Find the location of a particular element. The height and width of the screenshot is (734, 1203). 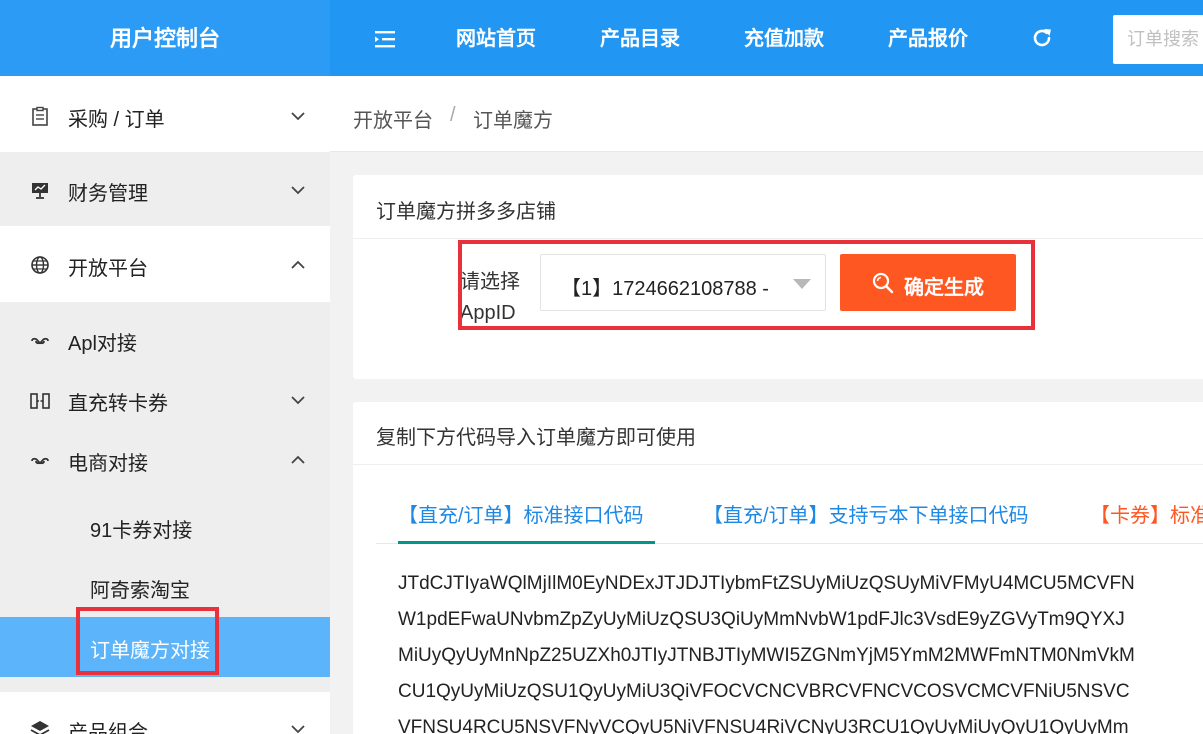

nav-home: 网站首页 is located at coordinates (496, 38).